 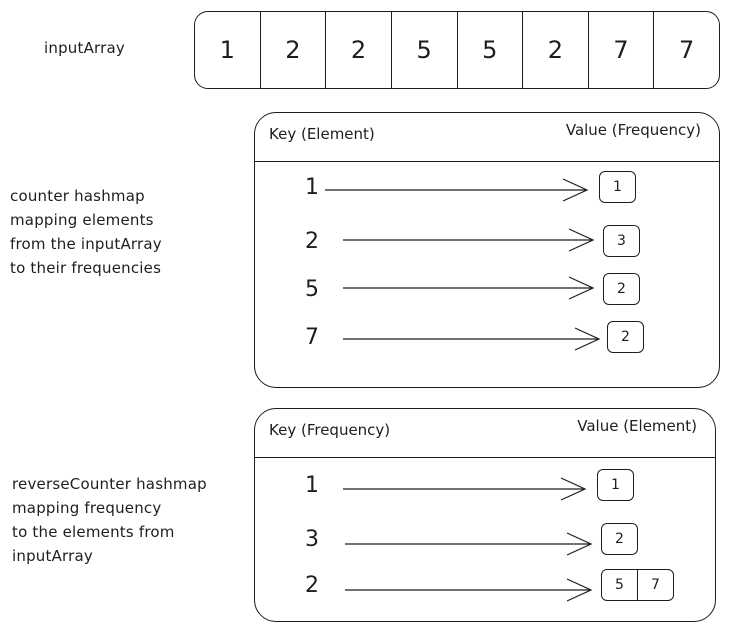 I want to click on map-entry: 3 2, so click(x=485, y=543).